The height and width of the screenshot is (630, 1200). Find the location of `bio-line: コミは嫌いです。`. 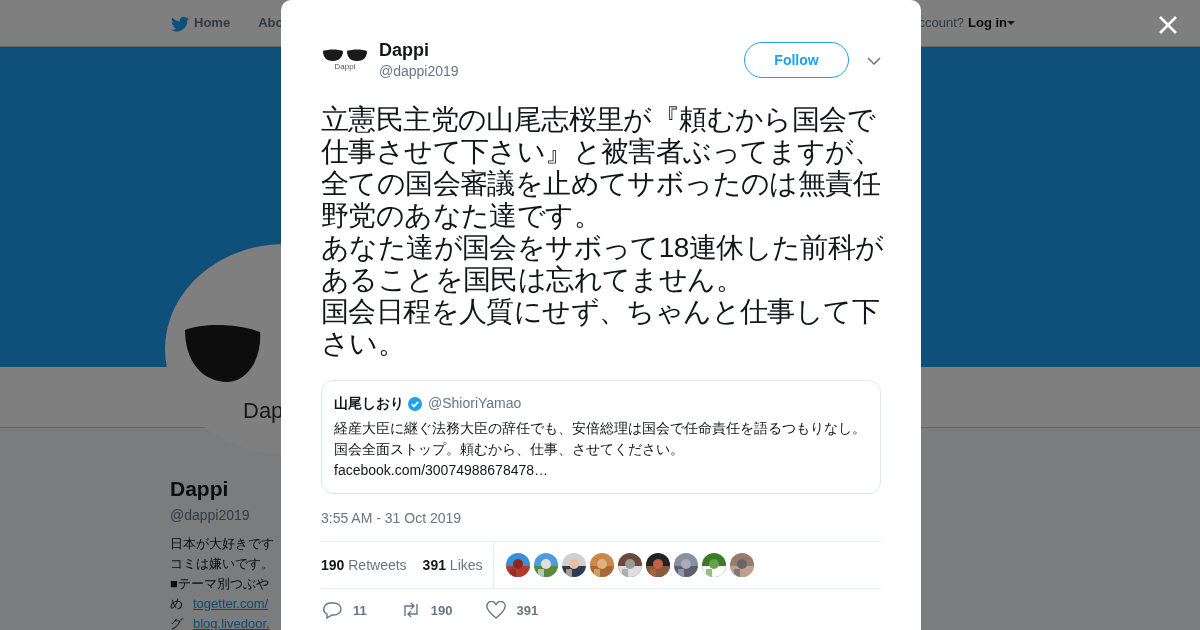

bio-line: コミは嫌いです。 is located at coordinates (222, 563).